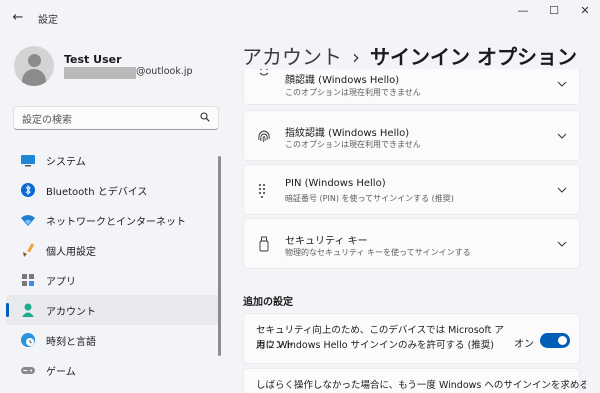 Image resolution: width=600 pixels, height=393 pixels. Describe the element at coordinates (34, 66) in the screenshot. I see `avatar` at that location.